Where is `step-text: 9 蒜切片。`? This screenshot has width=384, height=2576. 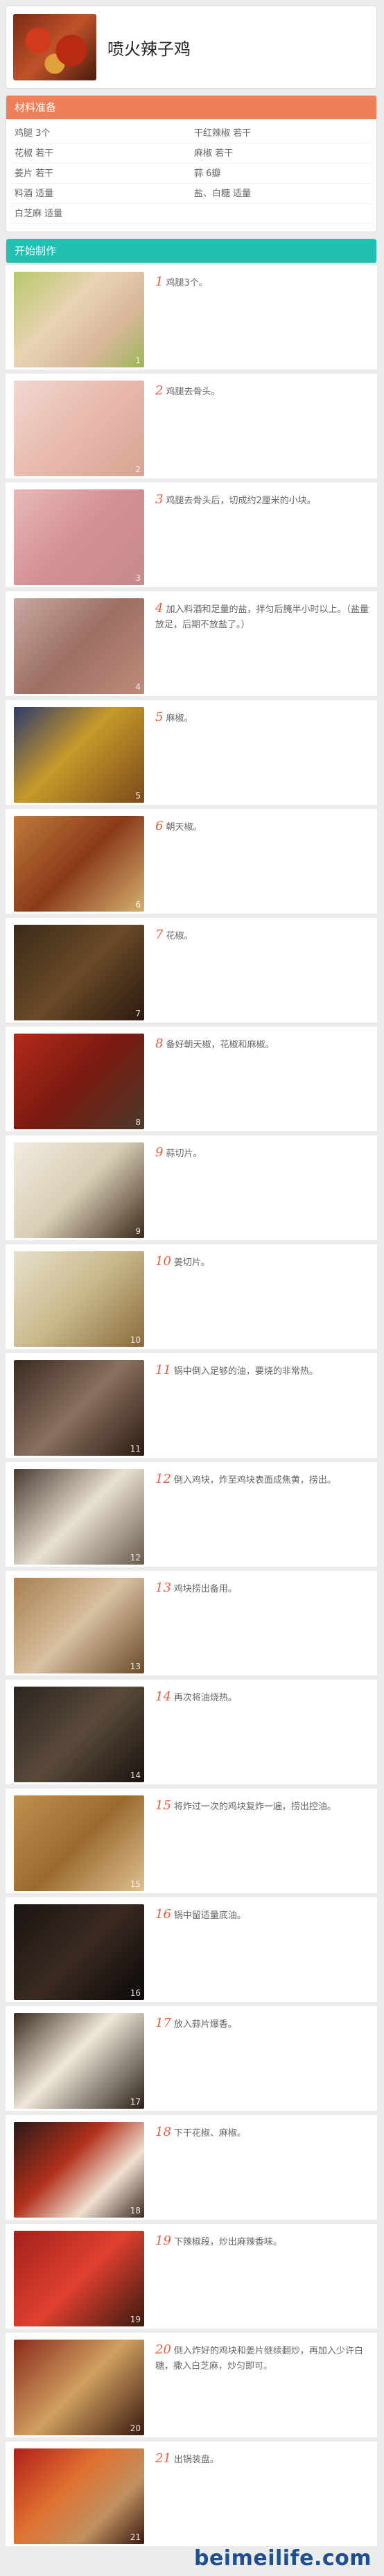
step-text: 9 蒜切片。 is located at coordinates (178, 1153).